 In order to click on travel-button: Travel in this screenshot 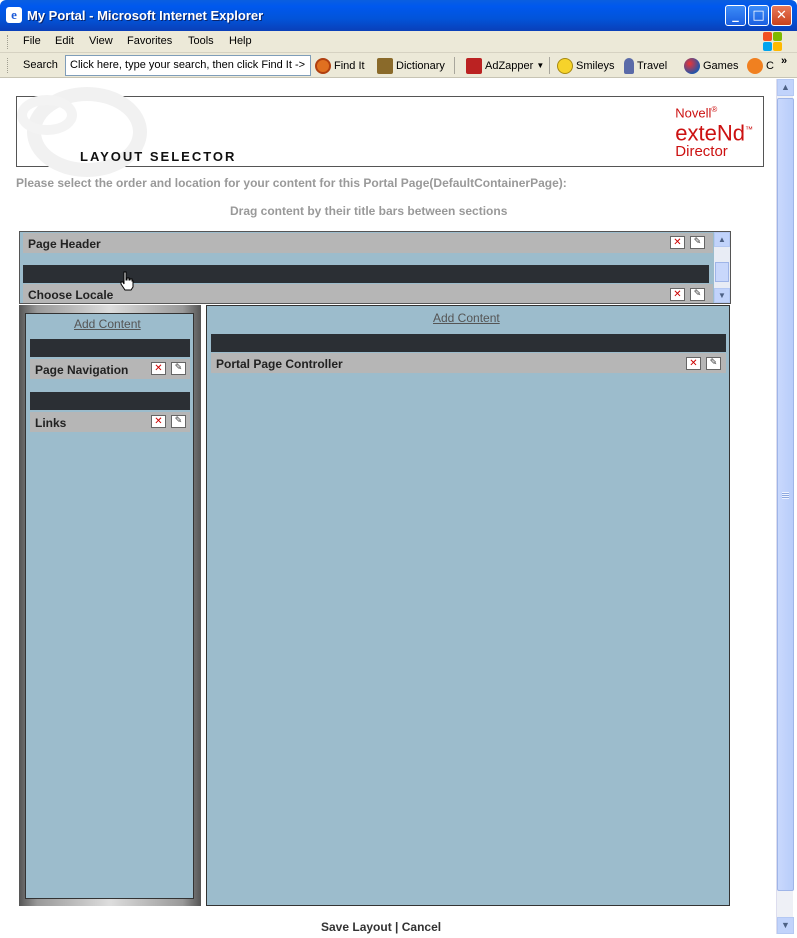, I will do `click(645, 65)`.